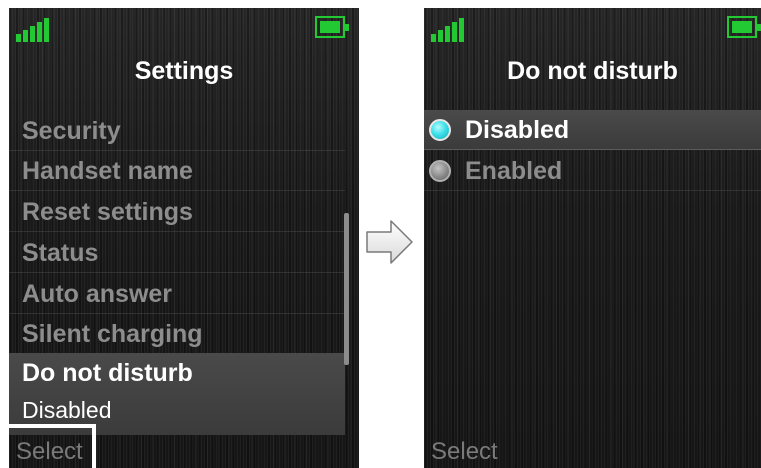  I want to click on menu-item-do-not-disturb: Do not disturb Disabled, so click(177, 394).